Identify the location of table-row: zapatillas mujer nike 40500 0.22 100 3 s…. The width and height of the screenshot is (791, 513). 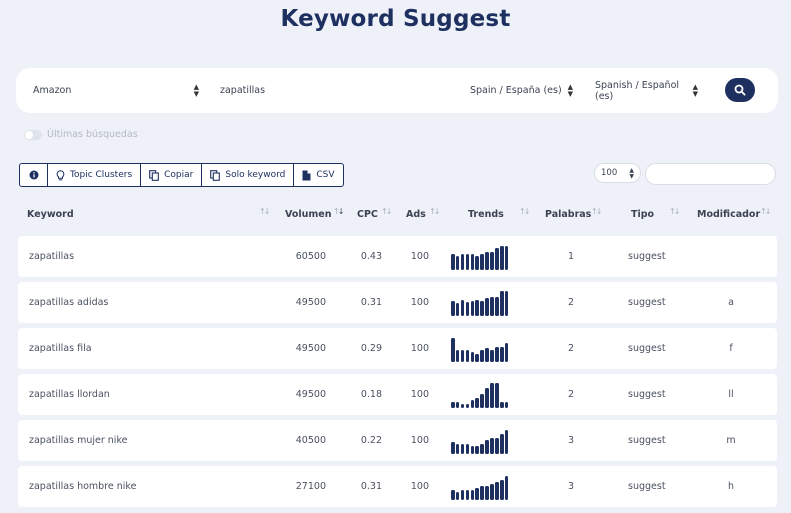
(397, 440).